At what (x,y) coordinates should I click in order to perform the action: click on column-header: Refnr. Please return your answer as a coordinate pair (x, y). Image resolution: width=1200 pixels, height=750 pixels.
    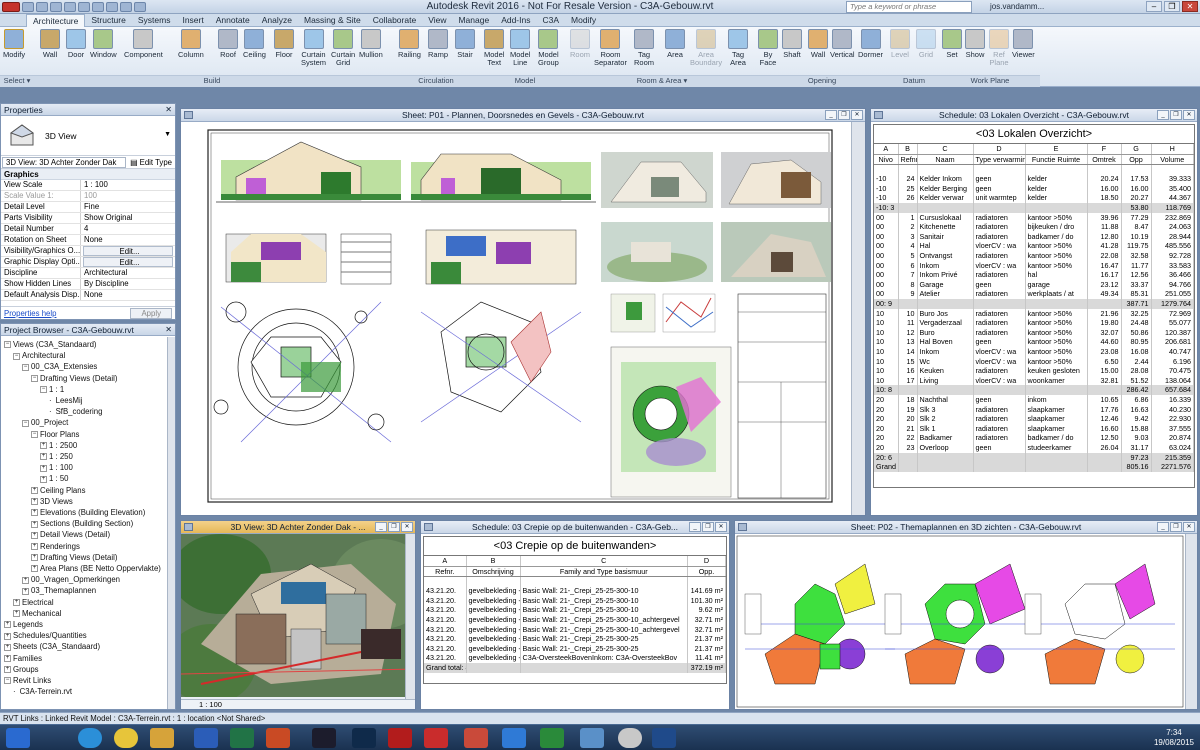
    Looking at the image, I should click on (908, 160).